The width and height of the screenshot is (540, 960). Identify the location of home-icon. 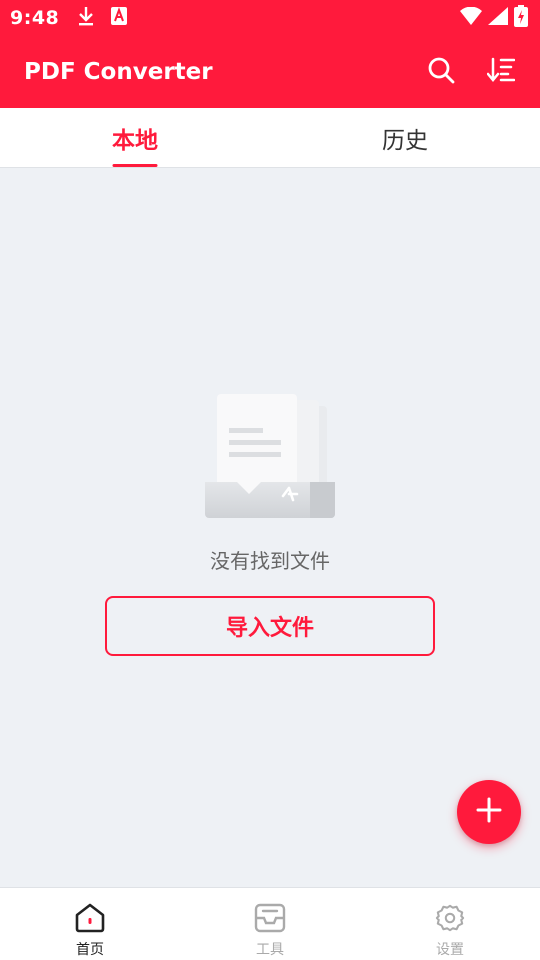
(90, 920).